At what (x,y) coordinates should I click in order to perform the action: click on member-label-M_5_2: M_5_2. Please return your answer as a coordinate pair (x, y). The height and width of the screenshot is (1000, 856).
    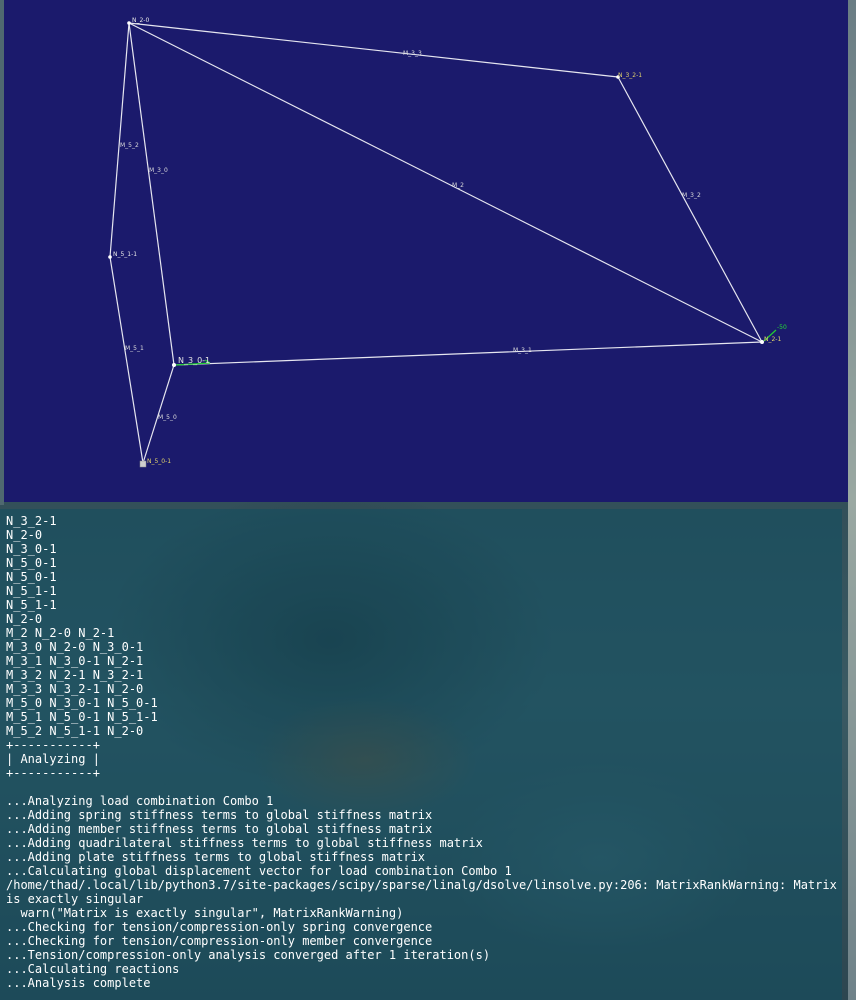
    Looking at the image, I should click on (129, 145).